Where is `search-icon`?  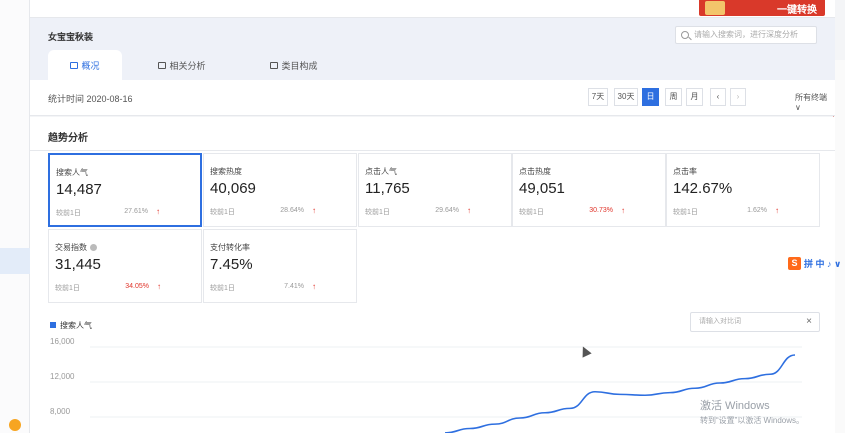
search-icon is located at coordinates (685, 35).